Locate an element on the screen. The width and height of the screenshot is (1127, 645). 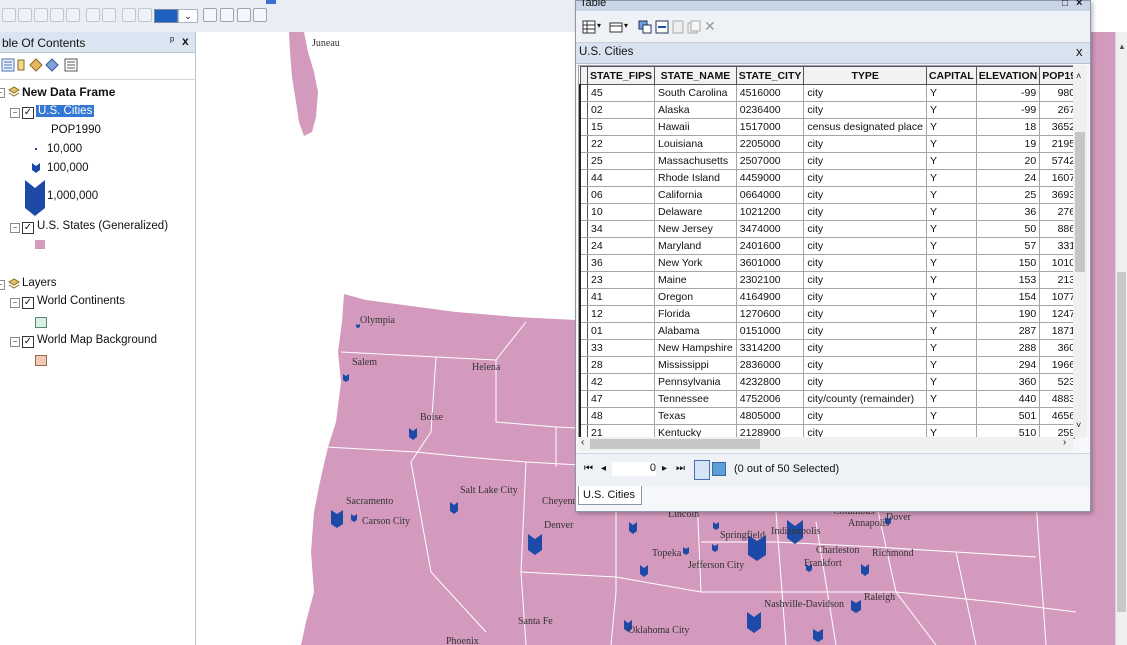
table-cell: 88675 is located at coordinates (1056, 229).